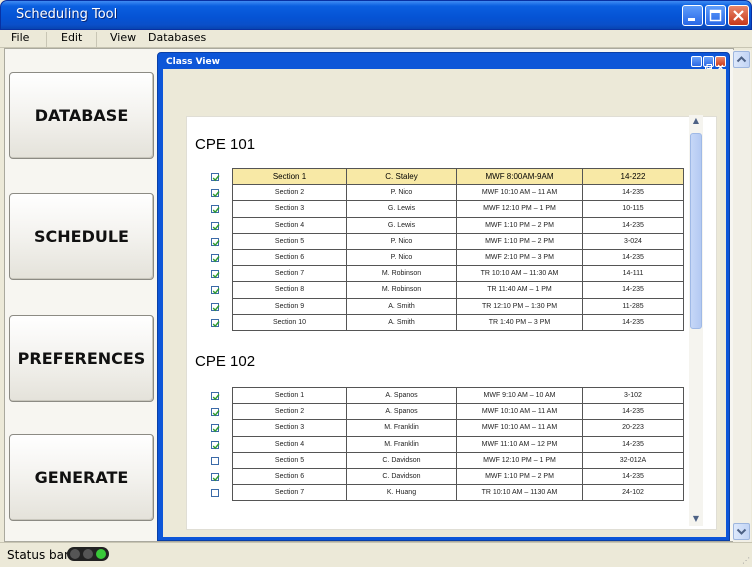 The image size is (752, 567). I want to click on resize-grip-icon: ⋰, so click(746, 560).